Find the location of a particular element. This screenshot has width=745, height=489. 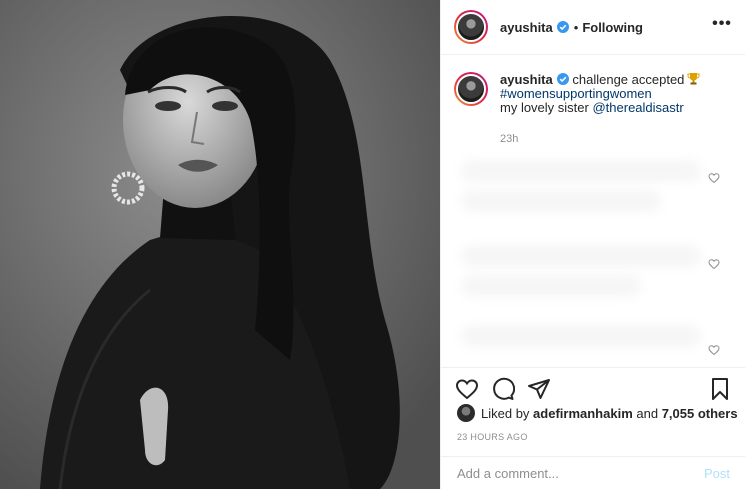

caption-line-1: ayushita challenge accepted is located at coordinates (600, 79).